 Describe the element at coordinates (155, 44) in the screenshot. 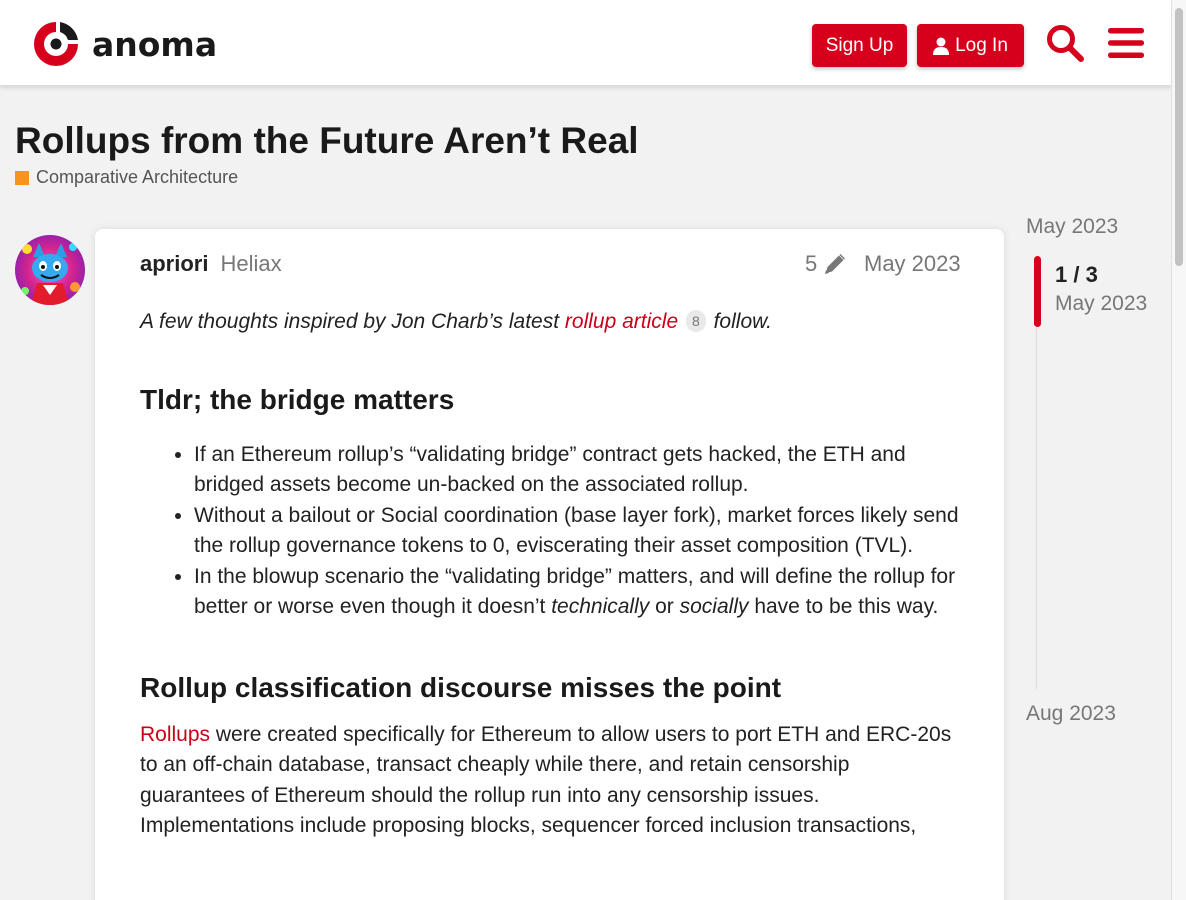

I see `logo-text: anoma` at that location.